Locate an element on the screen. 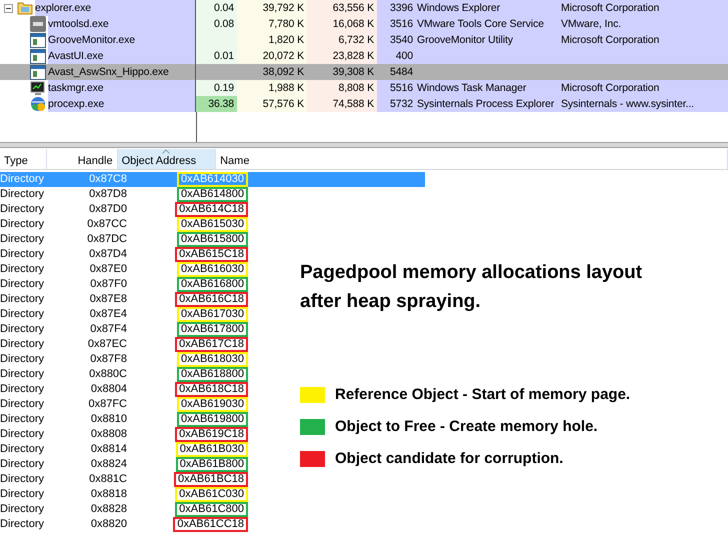  table-cell-text: 0x87FC is located at coordinates (107, 404).